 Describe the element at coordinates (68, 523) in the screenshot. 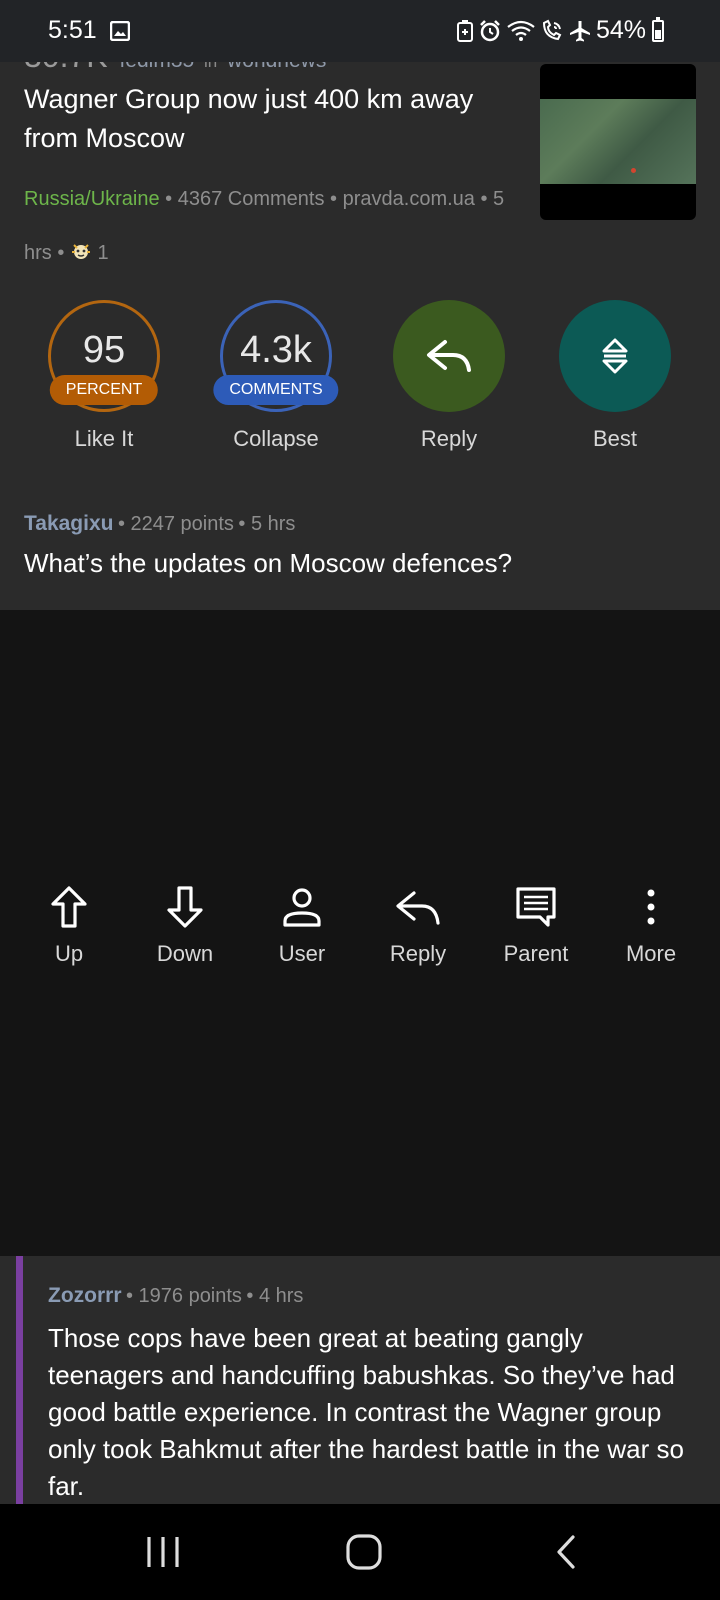

I see `comment-author: Takagixu` at that location.